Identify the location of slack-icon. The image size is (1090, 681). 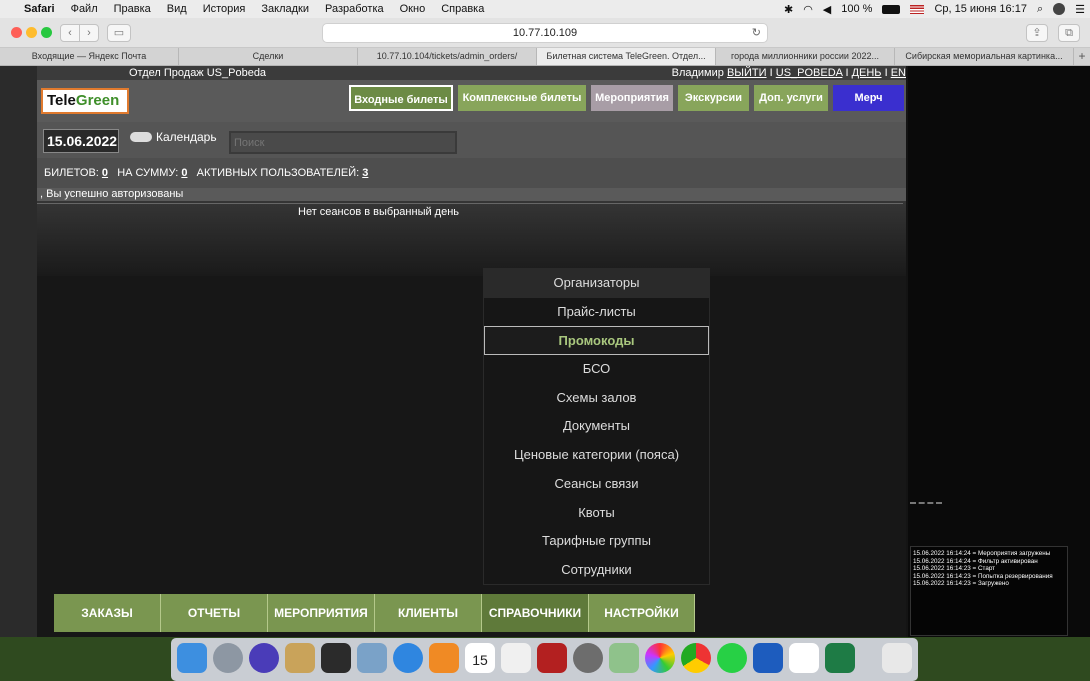
(804, 658).